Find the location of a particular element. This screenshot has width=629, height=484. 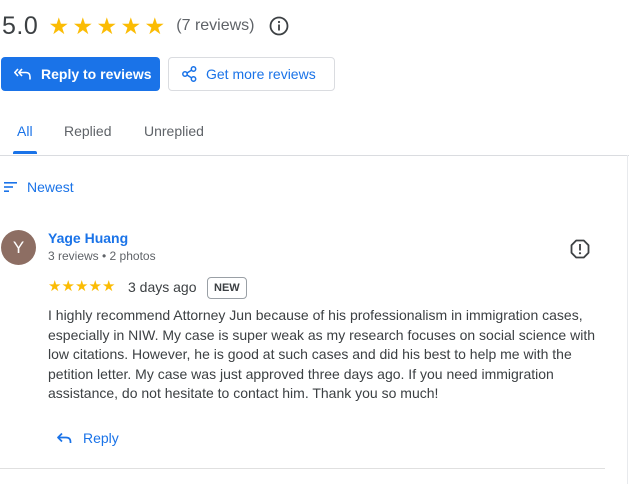

review-rating-stars: ★ ★ ★ ★ ★ is located at coordinates (82, 286).